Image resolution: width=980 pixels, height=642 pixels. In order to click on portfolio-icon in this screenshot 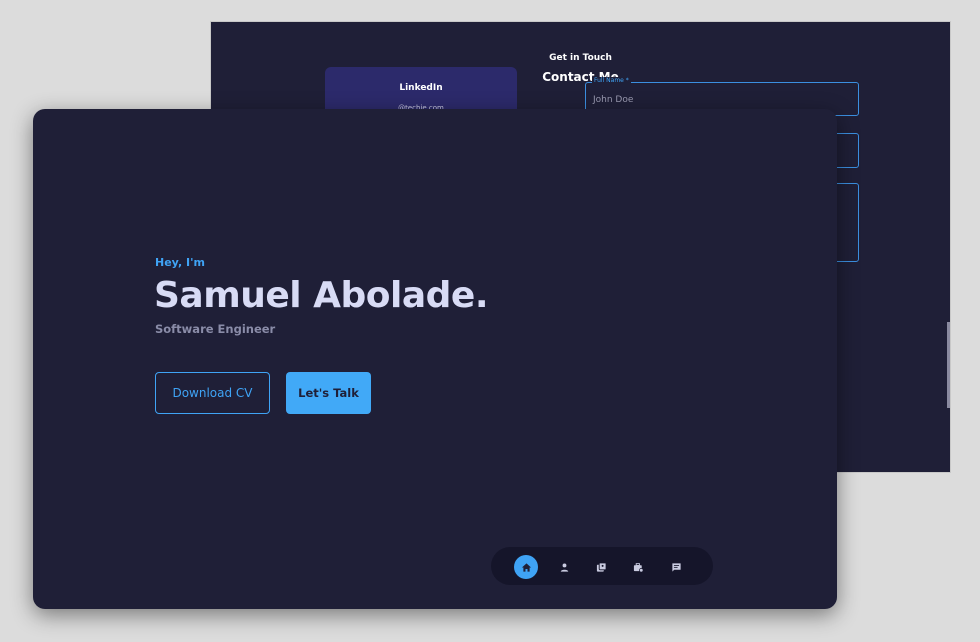, I will do `click(601, 566)`.